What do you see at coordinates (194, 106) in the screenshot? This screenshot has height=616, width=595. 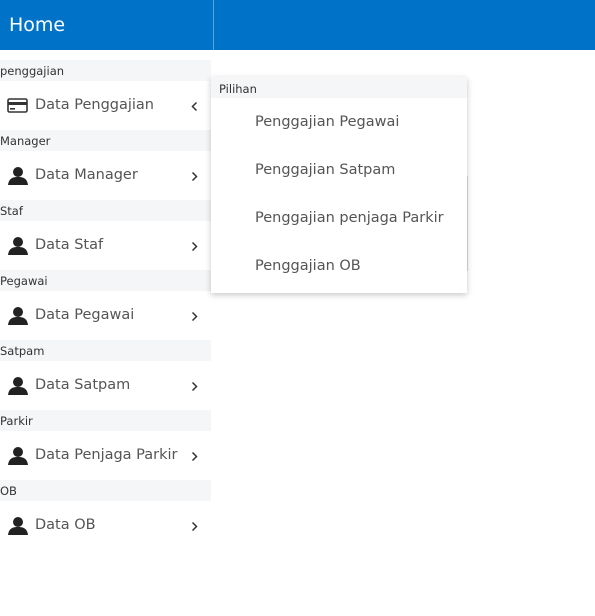 I see `chevron-left-icon` at bounding box center [194, 106].